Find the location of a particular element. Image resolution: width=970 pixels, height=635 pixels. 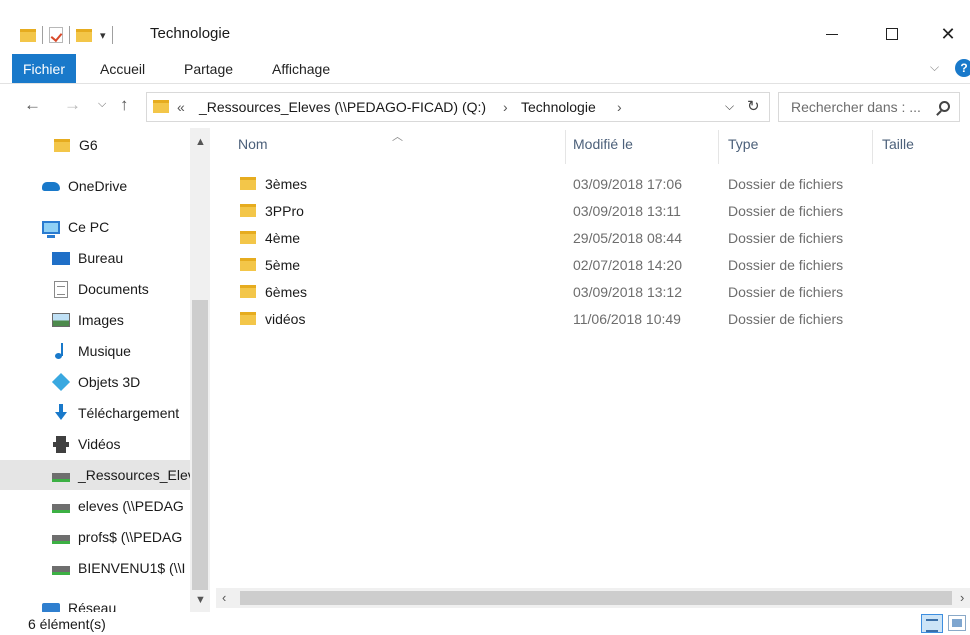

nav-item-objets-3d: Objets 3D is located at coordinates (95, 382).